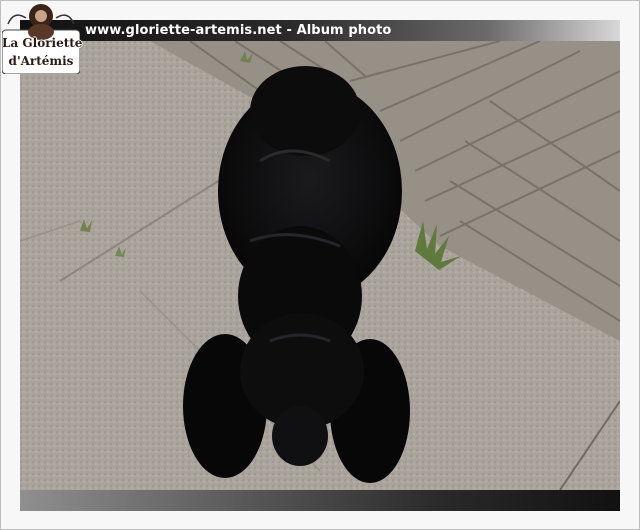 The image size is (640, 530). I want to click on site-logo: La Gloriette d'Artémis, so click(42, 38).